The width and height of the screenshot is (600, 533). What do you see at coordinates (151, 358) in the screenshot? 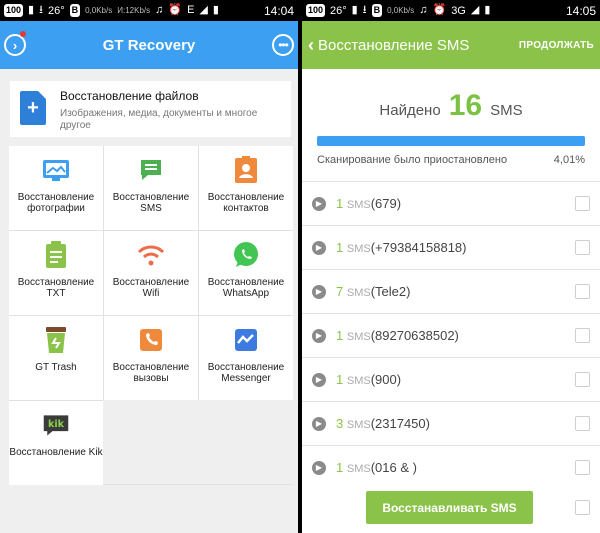
I see `tile-calls-recovery: Восстановление вызовы` at bounding box center [151, 358].